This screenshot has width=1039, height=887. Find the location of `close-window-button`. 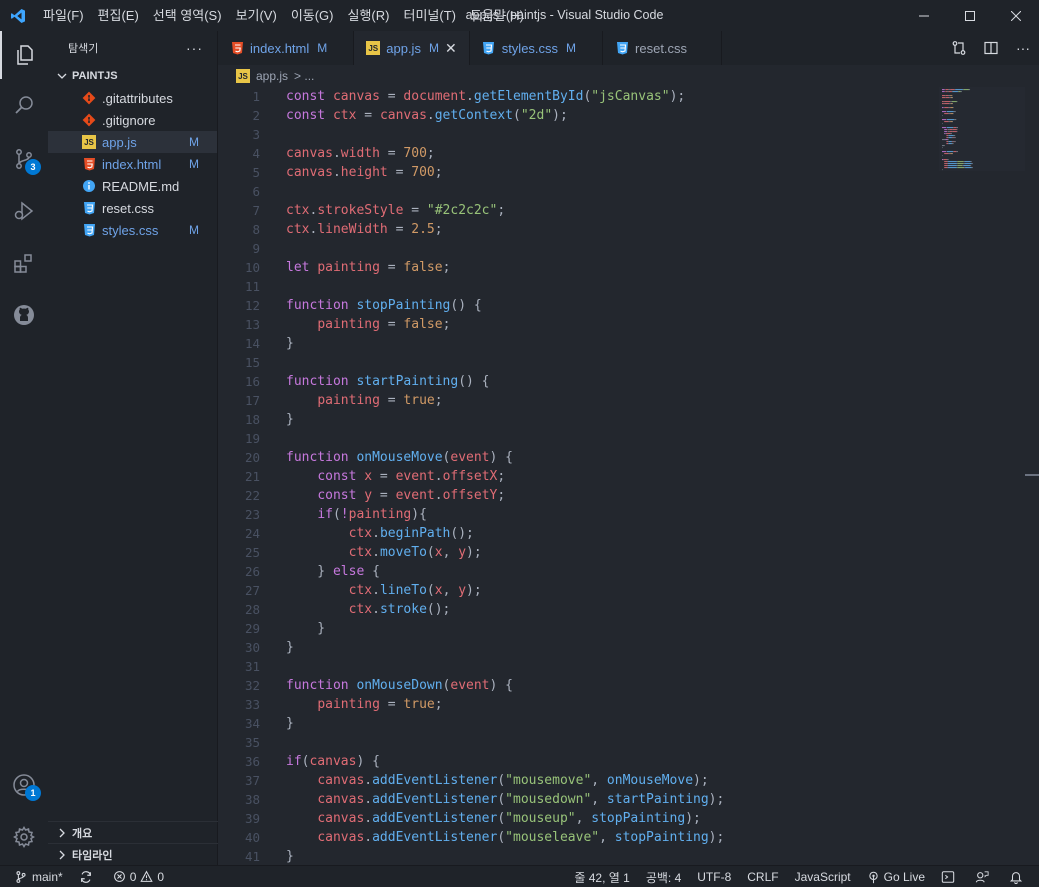

close-window-button is located at coordinates (1016, 15).